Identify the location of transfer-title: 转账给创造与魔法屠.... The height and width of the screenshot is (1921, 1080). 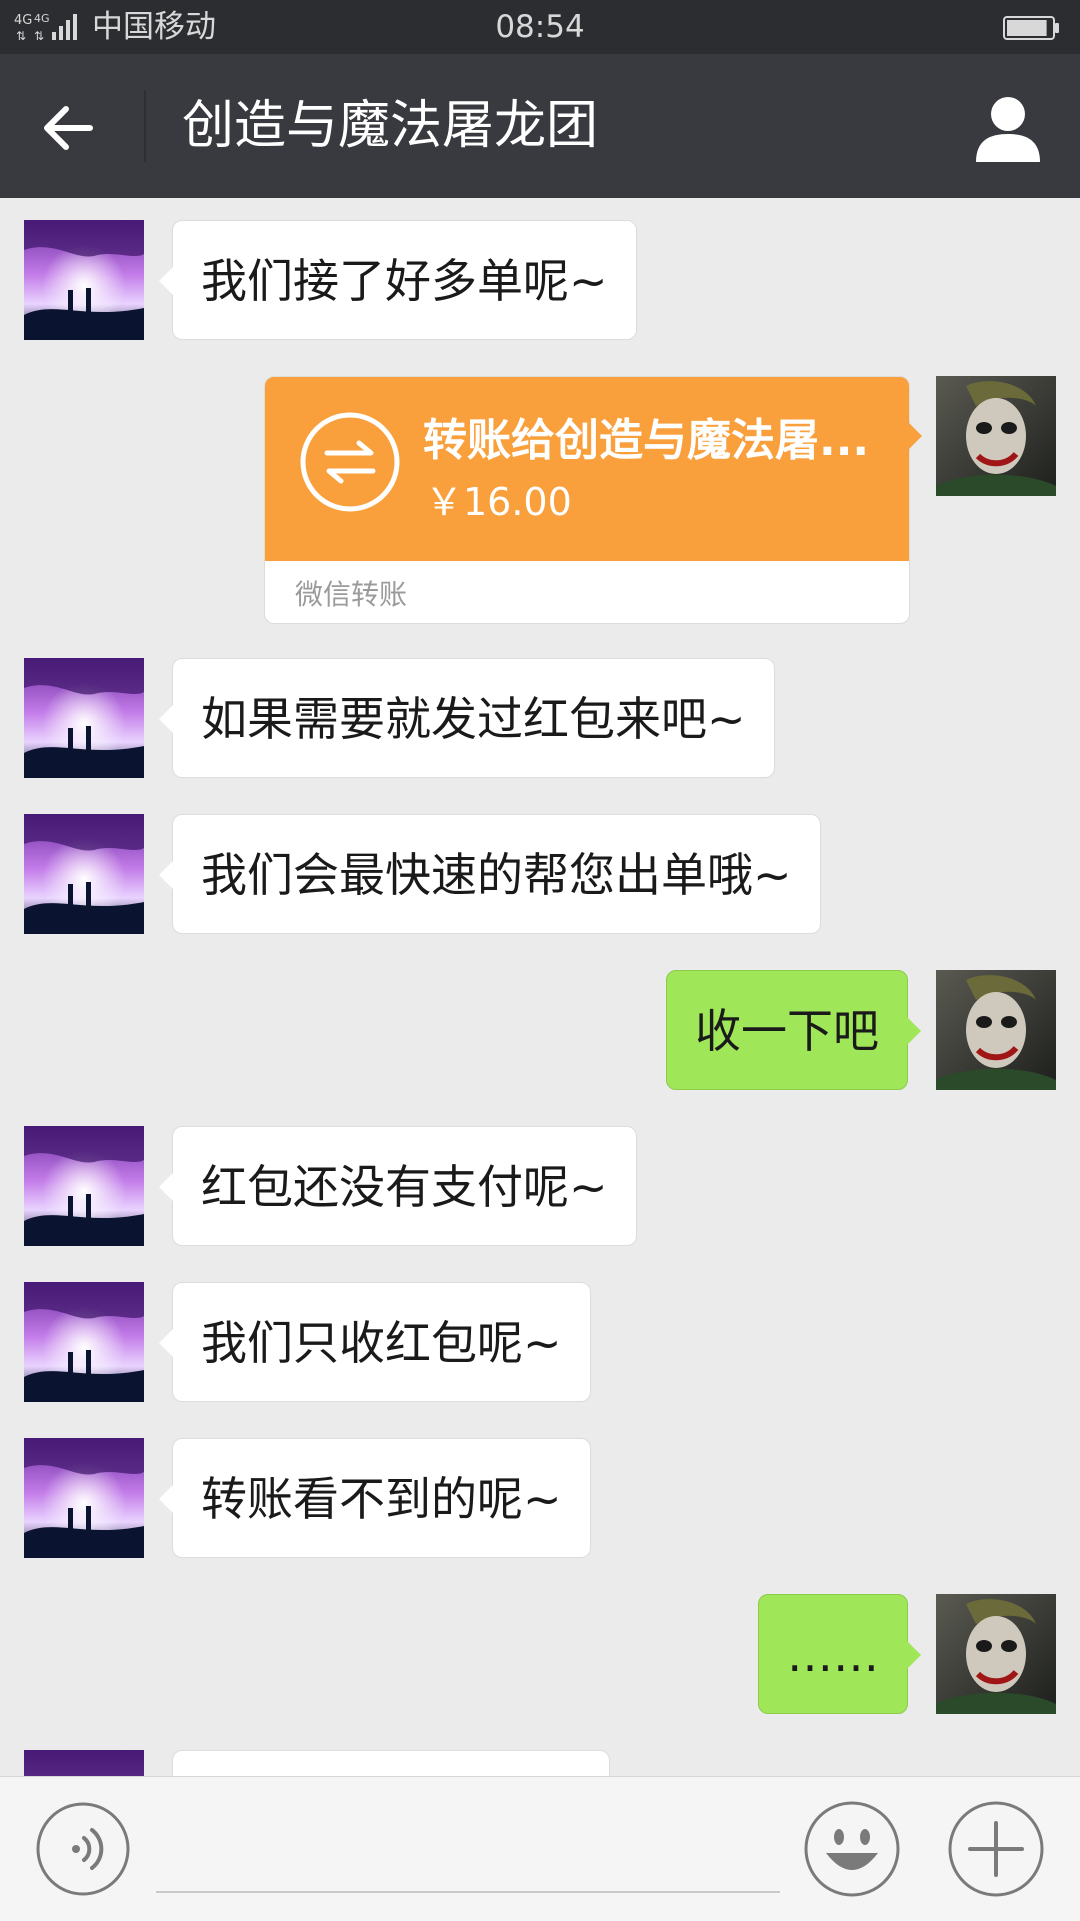
(646, 440).